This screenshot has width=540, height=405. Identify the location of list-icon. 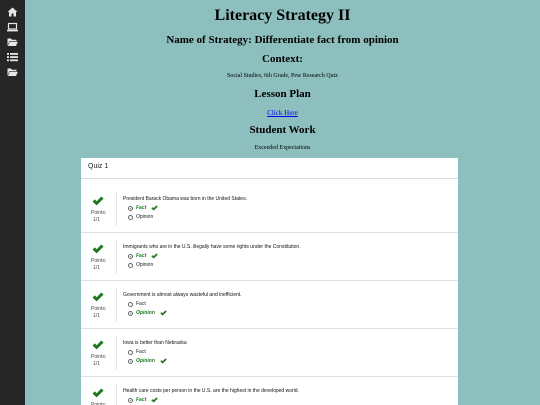
(12, 57).